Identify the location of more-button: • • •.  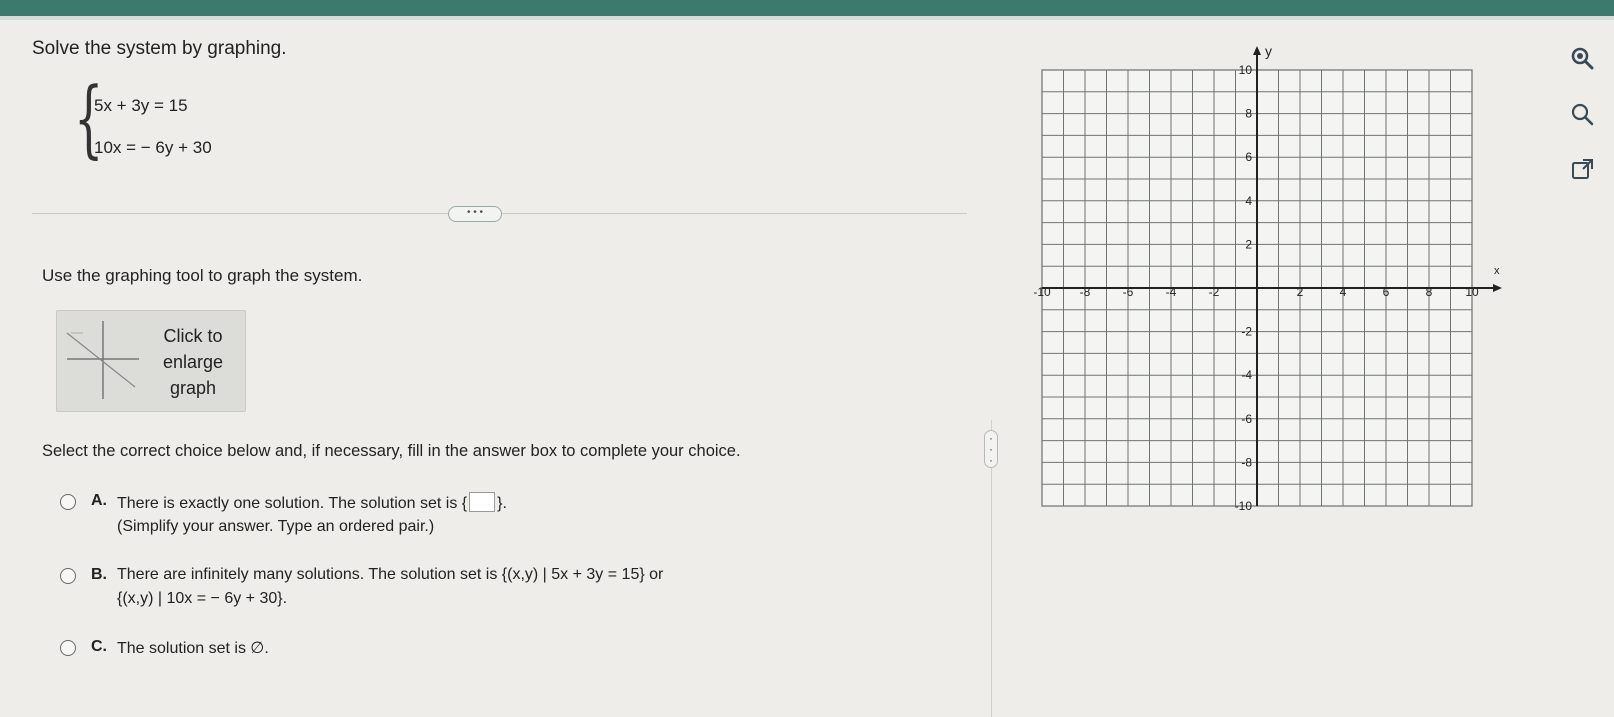
(475, 214).